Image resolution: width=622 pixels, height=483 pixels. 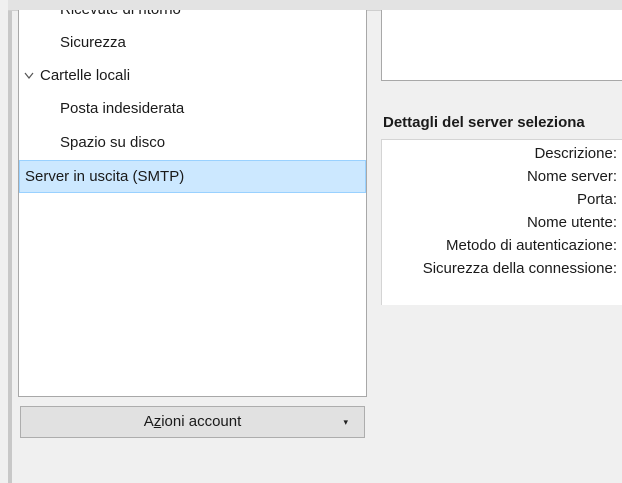 I want to click on port-label: Porta:, so click(x=596, y=199).